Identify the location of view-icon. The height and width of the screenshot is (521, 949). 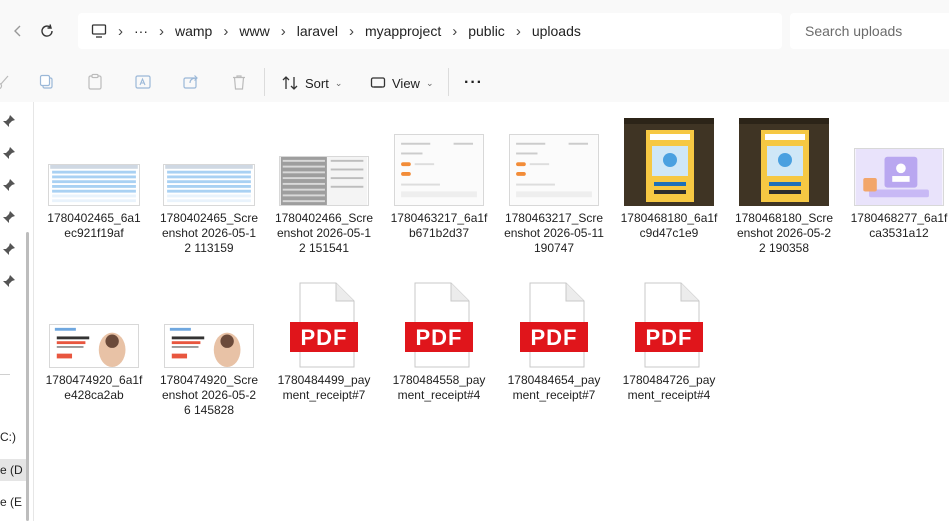
(378, 82).